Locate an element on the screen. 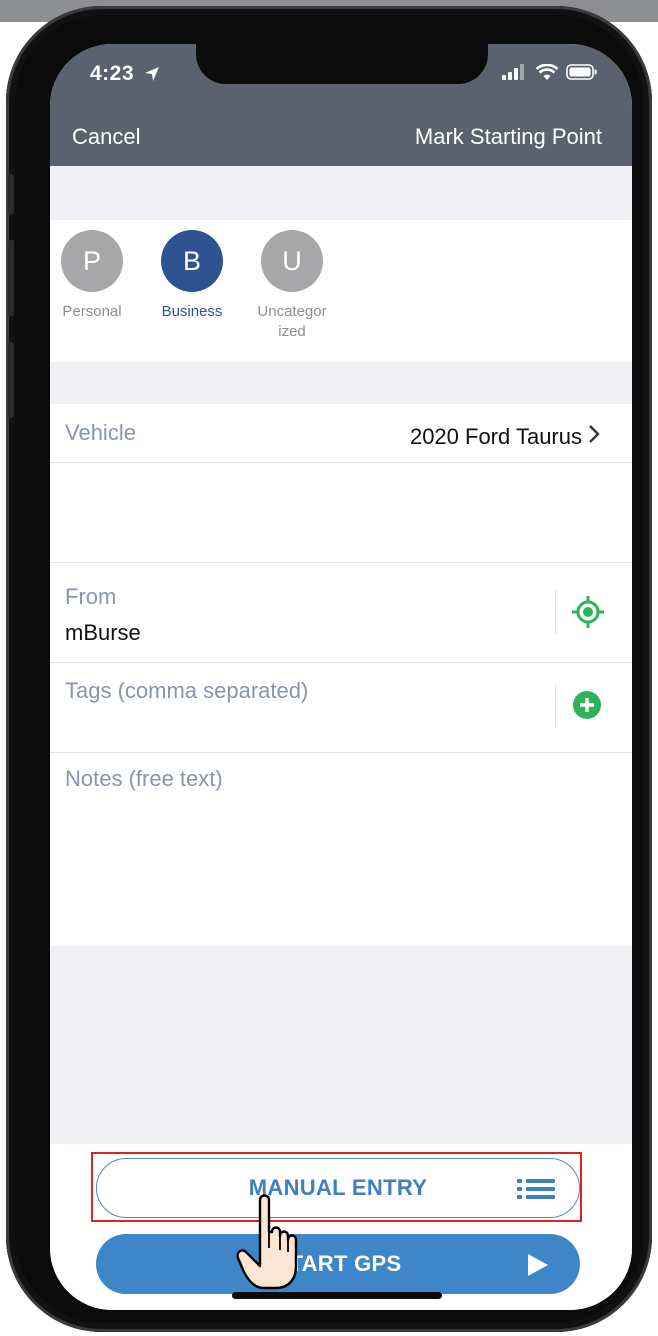  chevron-right-icon is located at coordinates (594, 437).